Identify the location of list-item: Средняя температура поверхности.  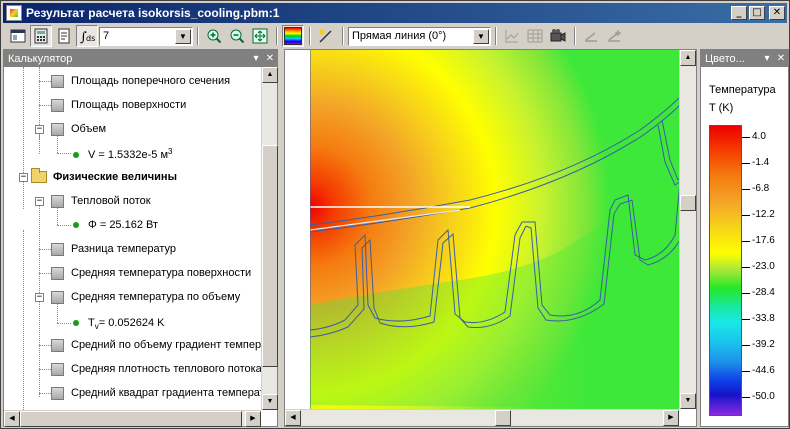
(151, 273).